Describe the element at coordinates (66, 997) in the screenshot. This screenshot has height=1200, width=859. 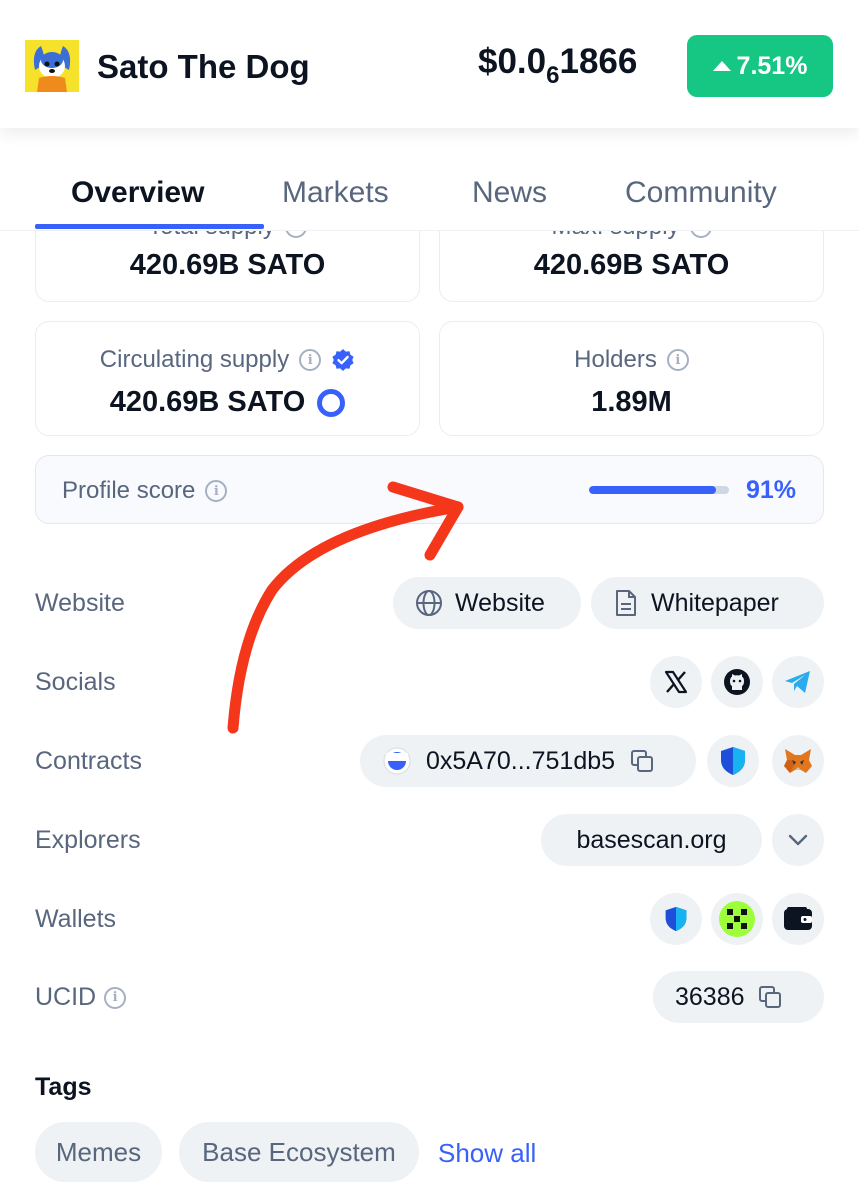
I see `ucid-label-text: UCID` at that location.